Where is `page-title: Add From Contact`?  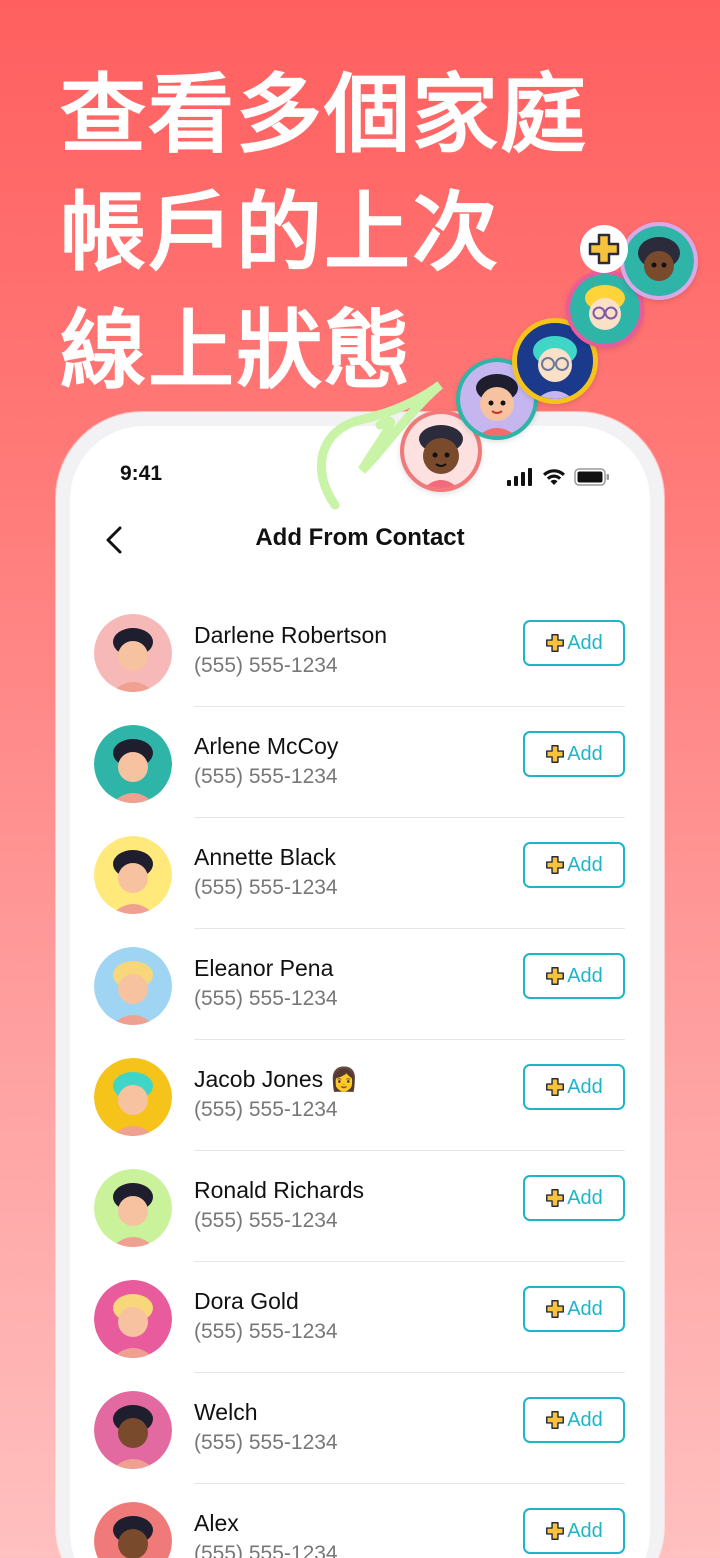
page-title: Add From Contact is located at coordinates (360, 537).